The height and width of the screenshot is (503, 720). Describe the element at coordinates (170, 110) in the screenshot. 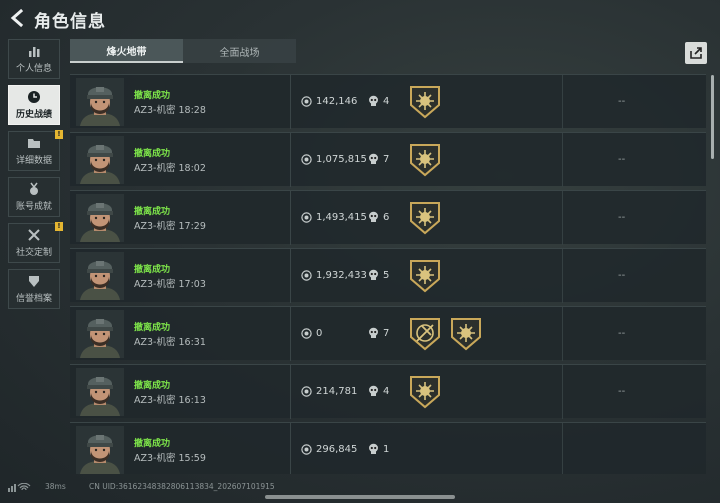

I see `map-time: AZ3-机密 18:28` at that location.